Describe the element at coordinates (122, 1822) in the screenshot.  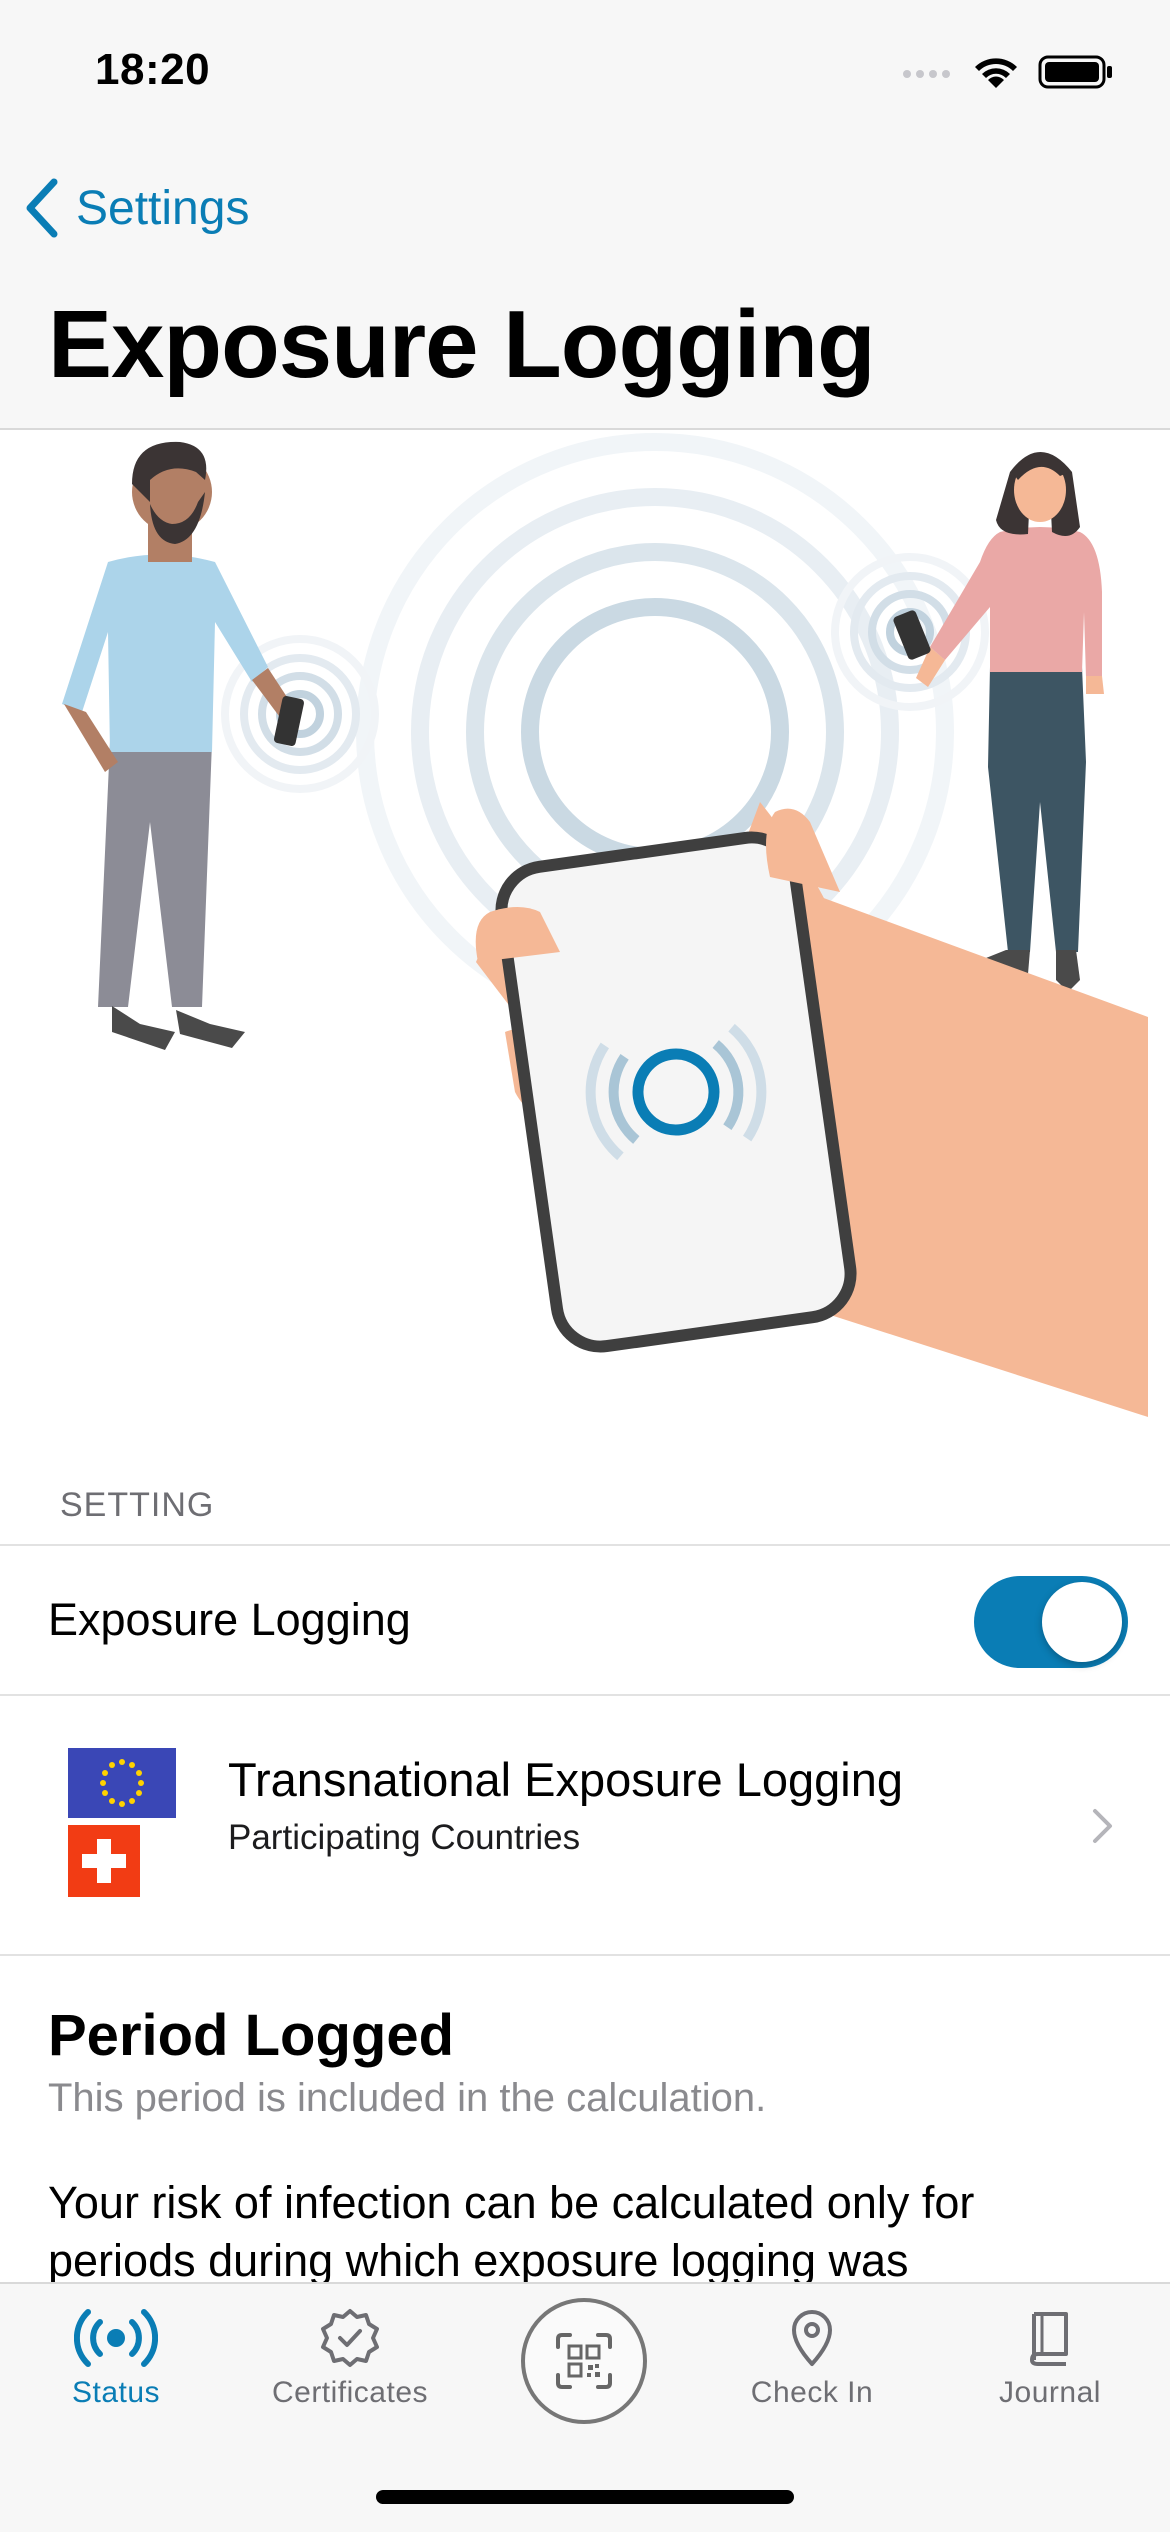
I see `flags-group` at that location.